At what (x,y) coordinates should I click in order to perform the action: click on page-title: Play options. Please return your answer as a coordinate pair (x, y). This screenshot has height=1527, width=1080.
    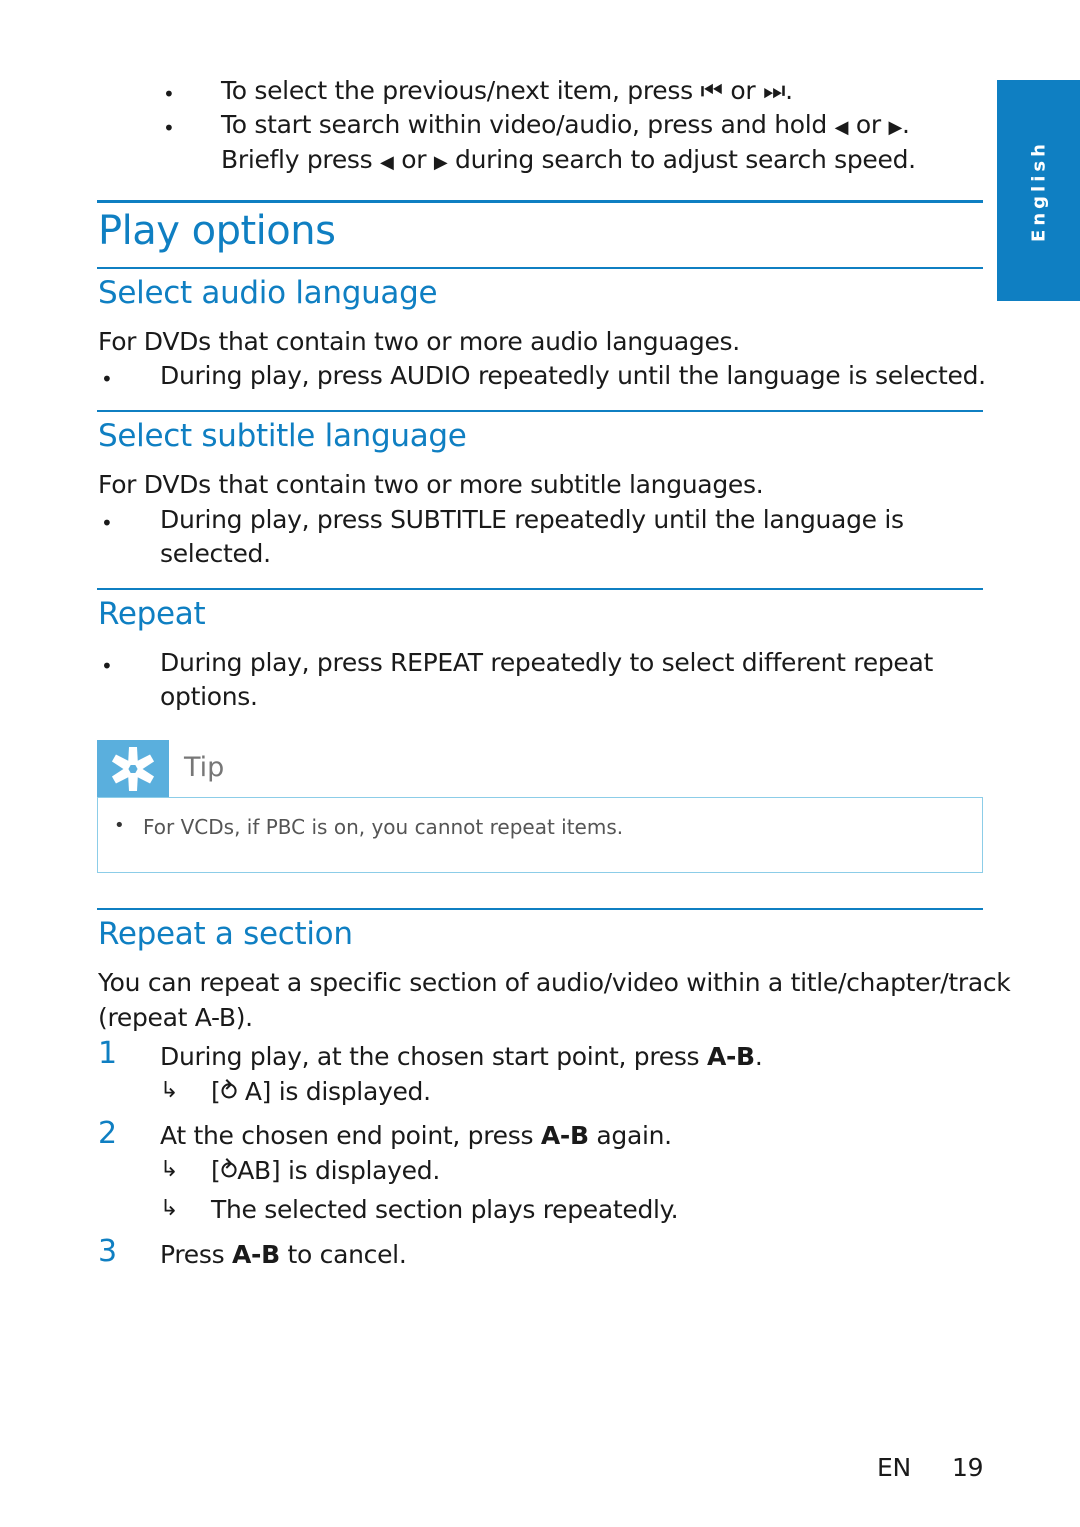
    Looking at the image, I should click on (217, 231).